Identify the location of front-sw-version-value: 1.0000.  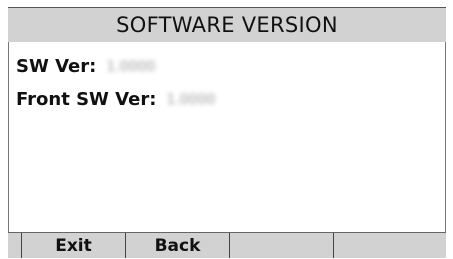
(191, 100).